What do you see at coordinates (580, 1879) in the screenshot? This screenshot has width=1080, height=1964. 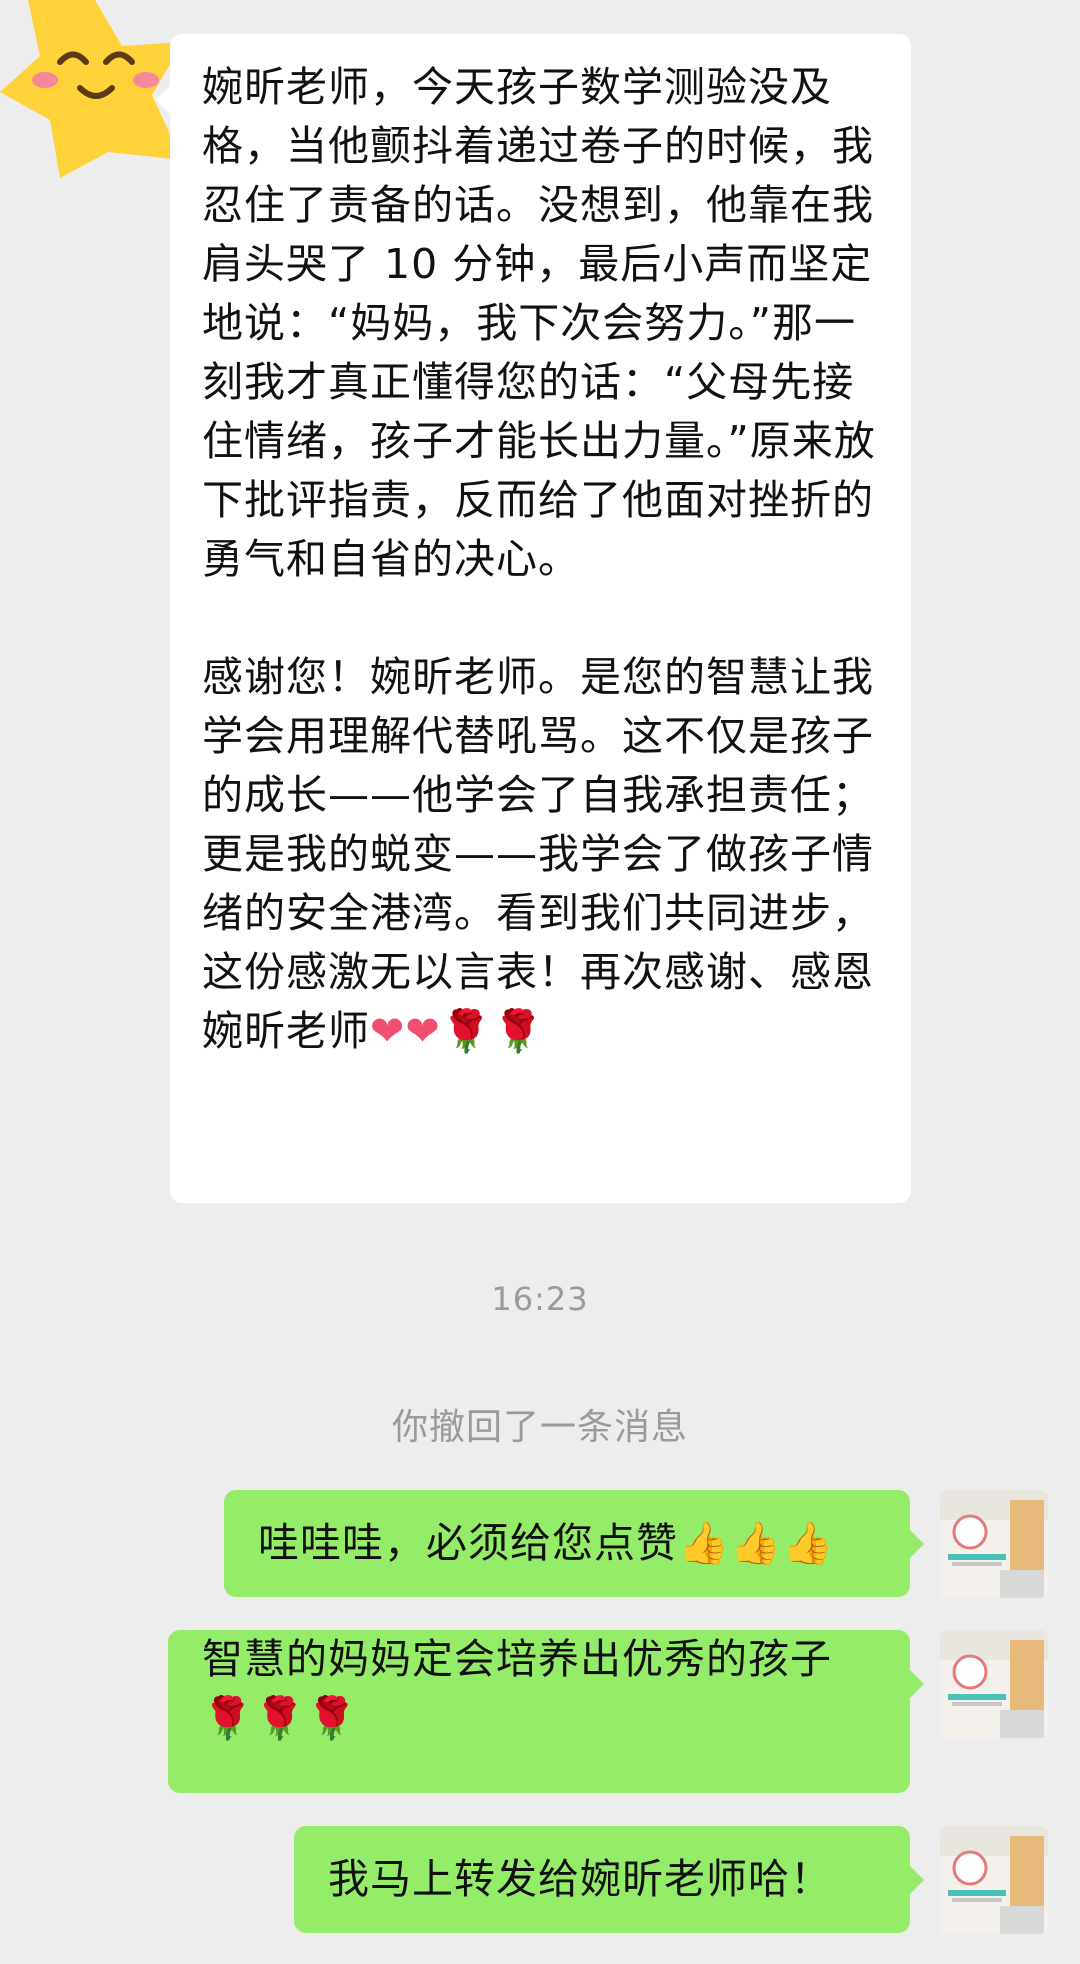 I see `outgoing-message-text: 我马上转发给婉昕老师哈！` at bounding box center [580, 1879].